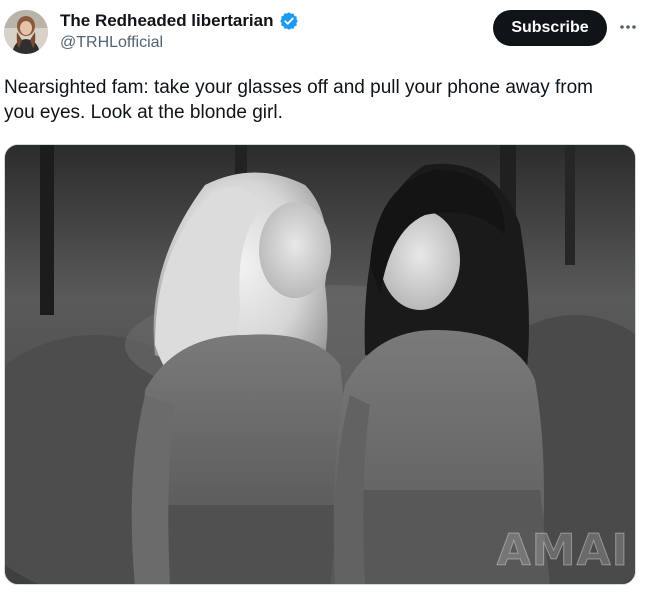 This screenshot has width=648, height=599. Describe the element at coordinates (289, 21) in the screenshot. I see `verified-badge-icon` at that location.